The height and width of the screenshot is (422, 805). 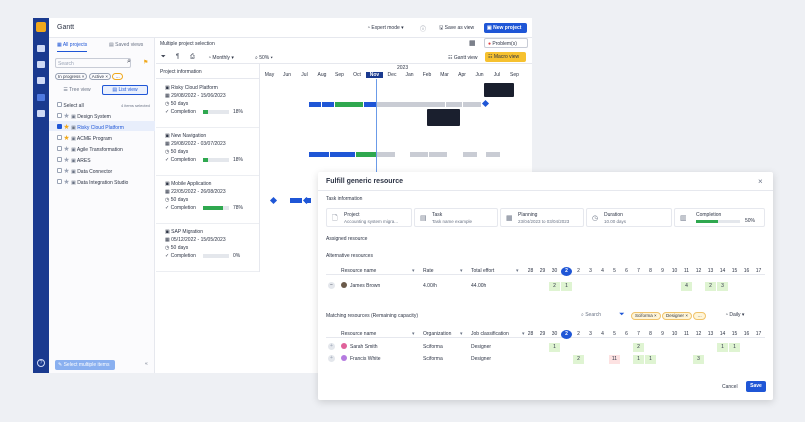 I want to click on scale-dropdown: ◔ Monthly ▾, so click(x=221, y=58).